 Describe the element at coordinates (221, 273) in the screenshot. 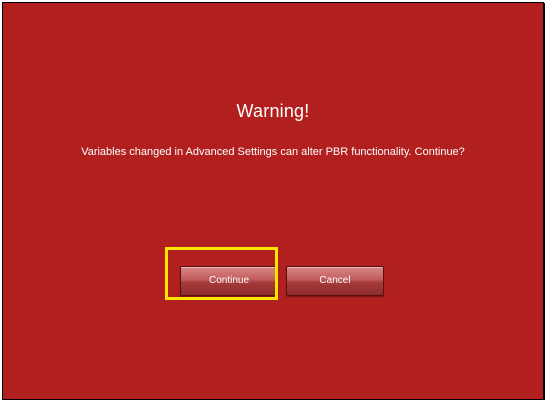

I see `continue-highlight-box` at that location.